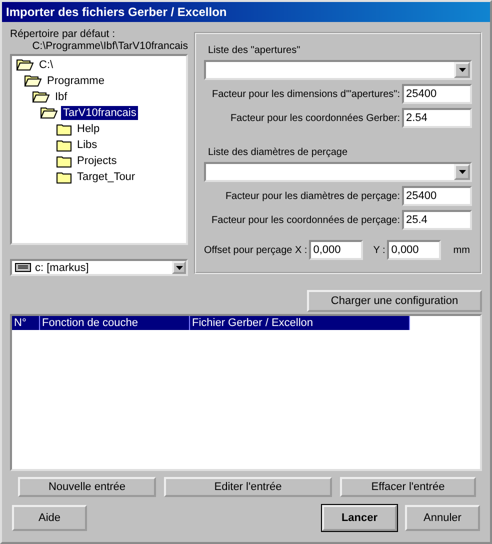  Describe the element at coordinates (437, 118) in the screenshot. I see `input-field: 2.54` at that location.